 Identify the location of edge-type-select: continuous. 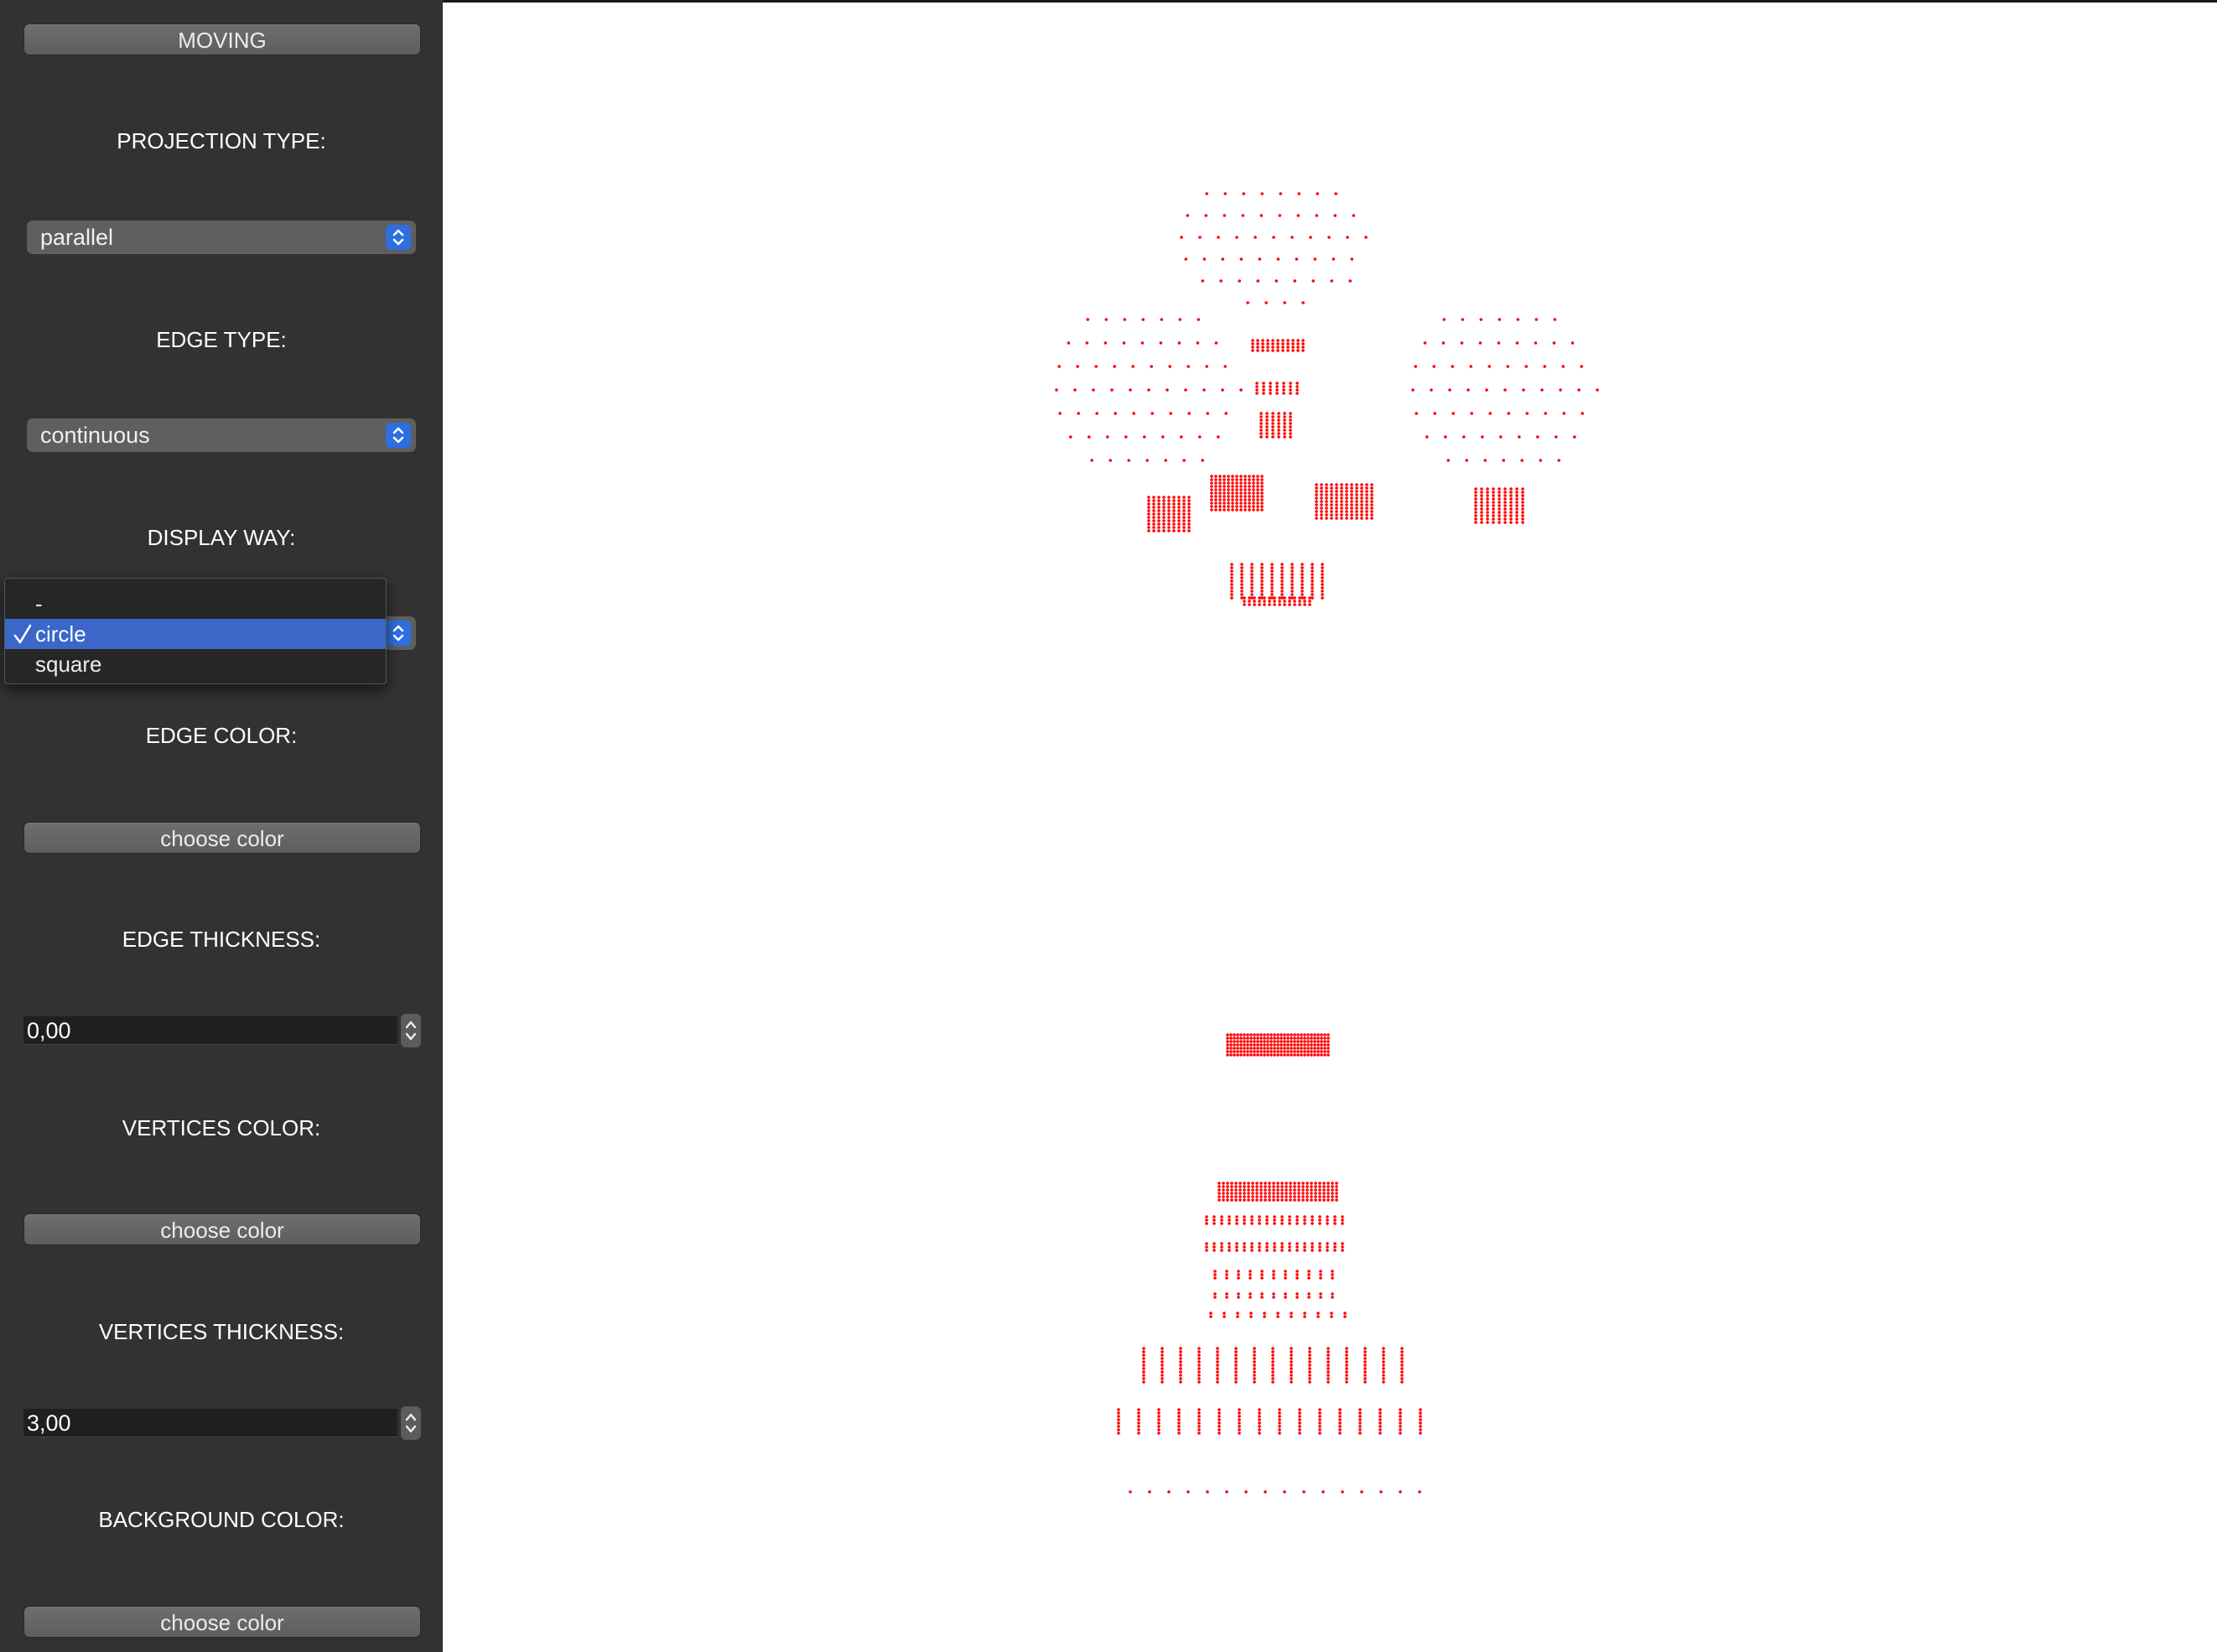
(221, 435).